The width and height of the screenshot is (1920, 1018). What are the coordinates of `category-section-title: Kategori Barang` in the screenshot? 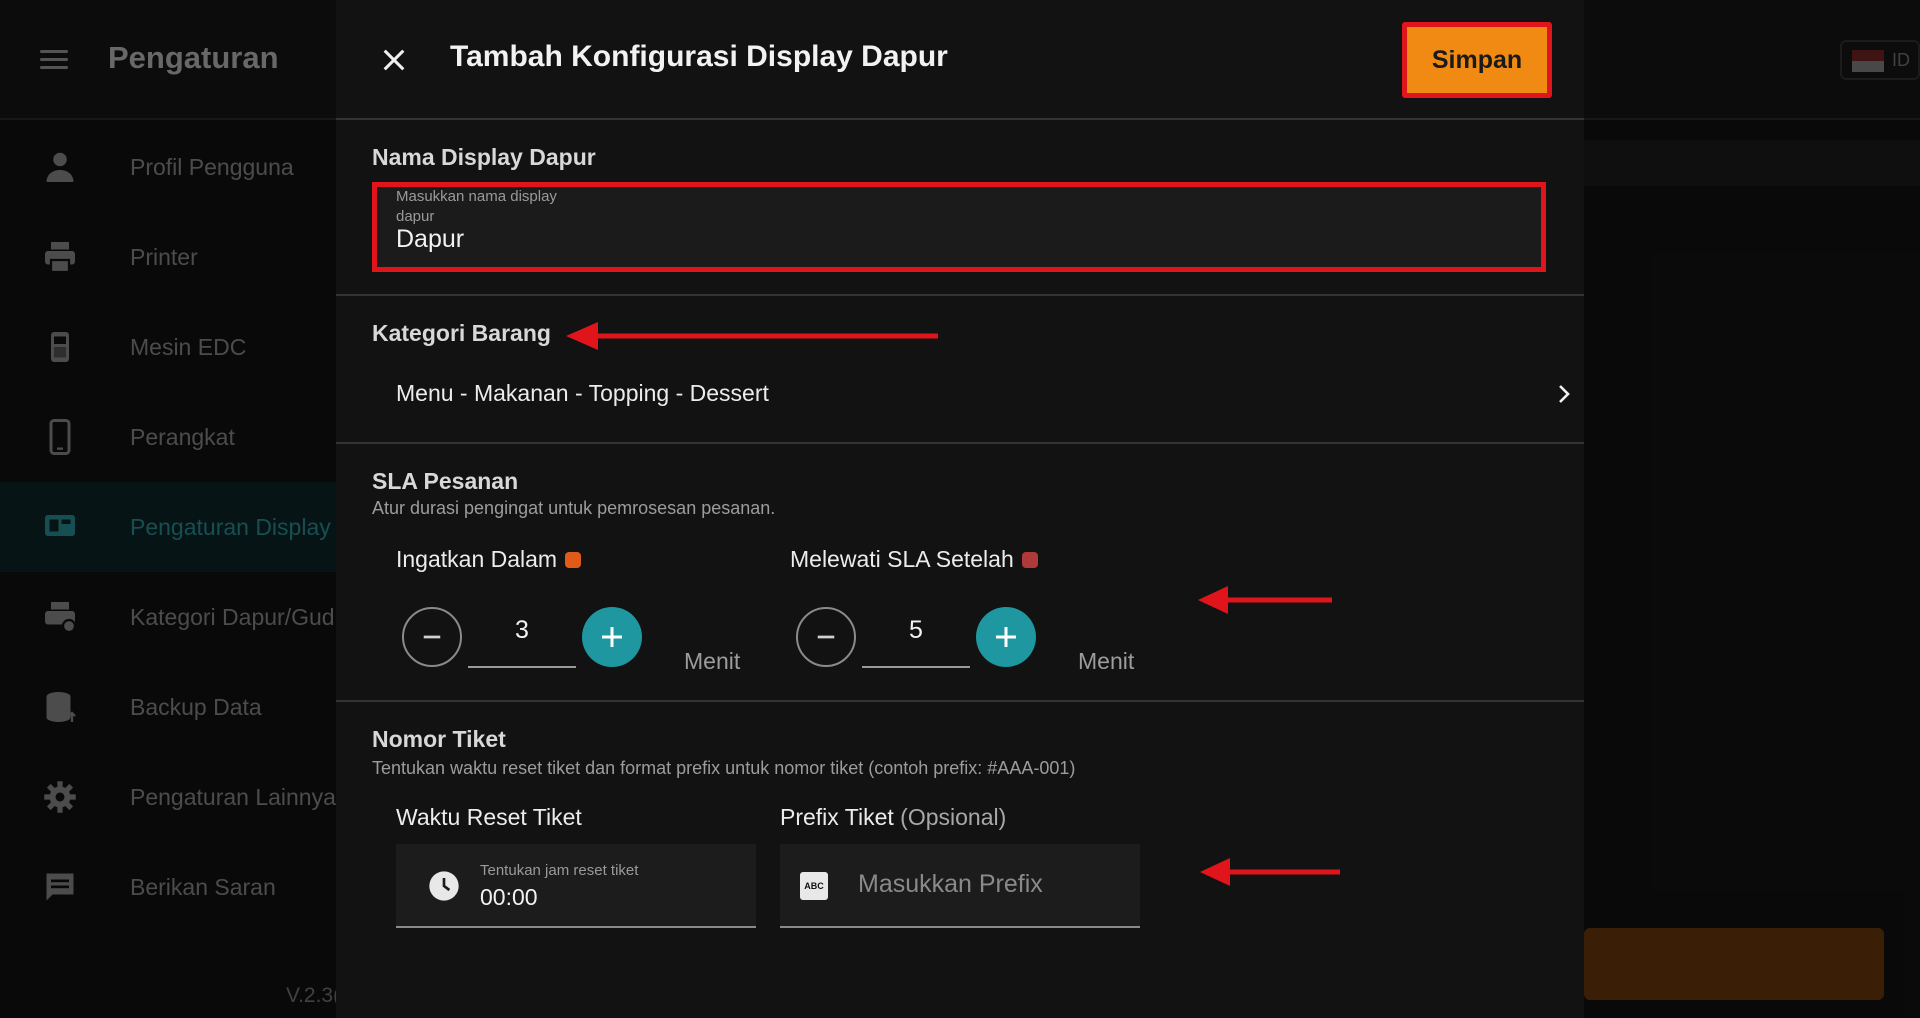 It's located at (461, 333).